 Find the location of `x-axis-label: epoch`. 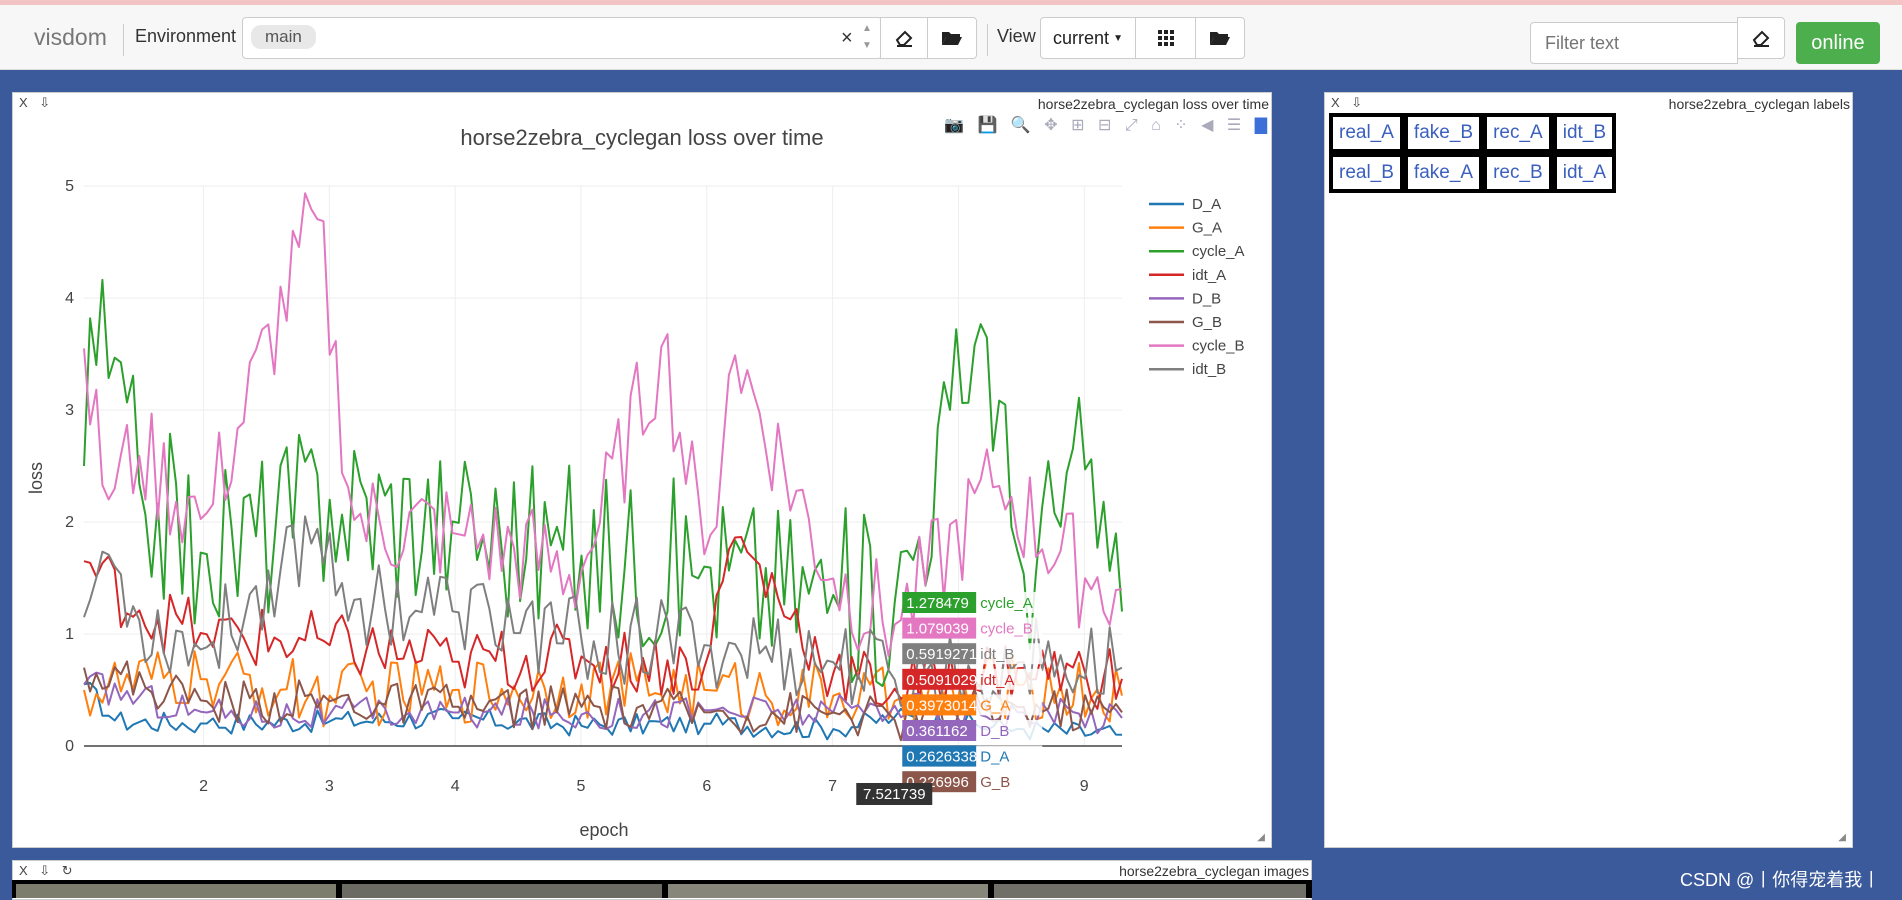

x-axis-label: epoch is located at coordinates (603, 830).